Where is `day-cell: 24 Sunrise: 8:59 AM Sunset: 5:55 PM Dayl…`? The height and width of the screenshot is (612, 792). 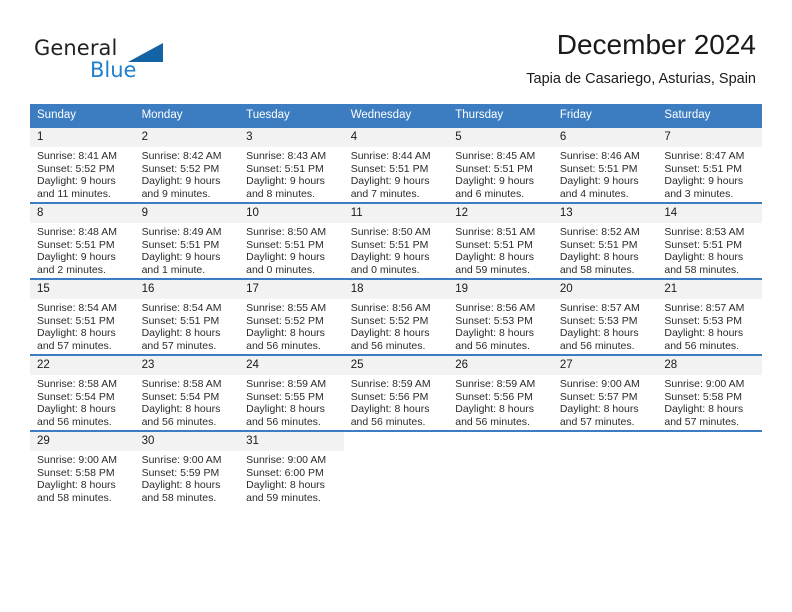 day-cell: 24 Sunrise: 8:59 AM Sunset: 5:55 PM Dayl… is located at coordinates (291, 392).